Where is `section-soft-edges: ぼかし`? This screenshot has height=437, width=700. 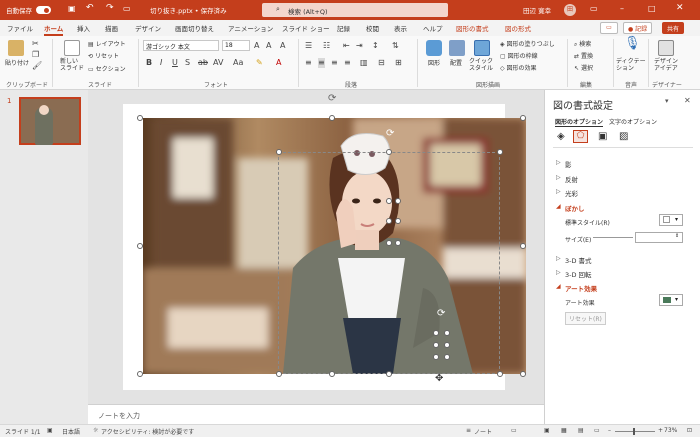 section-soft-edges: ぼかし is located at coordinates (575, 208).